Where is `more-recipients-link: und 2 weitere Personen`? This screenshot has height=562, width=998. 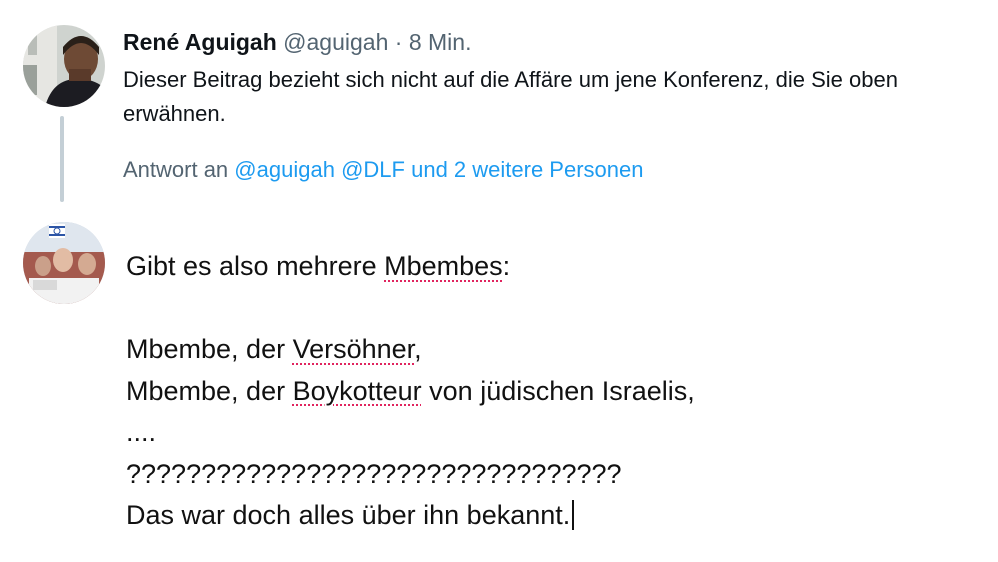 more-recipients-link: und 2 weitere Personen is located at coordinates (527, 169).